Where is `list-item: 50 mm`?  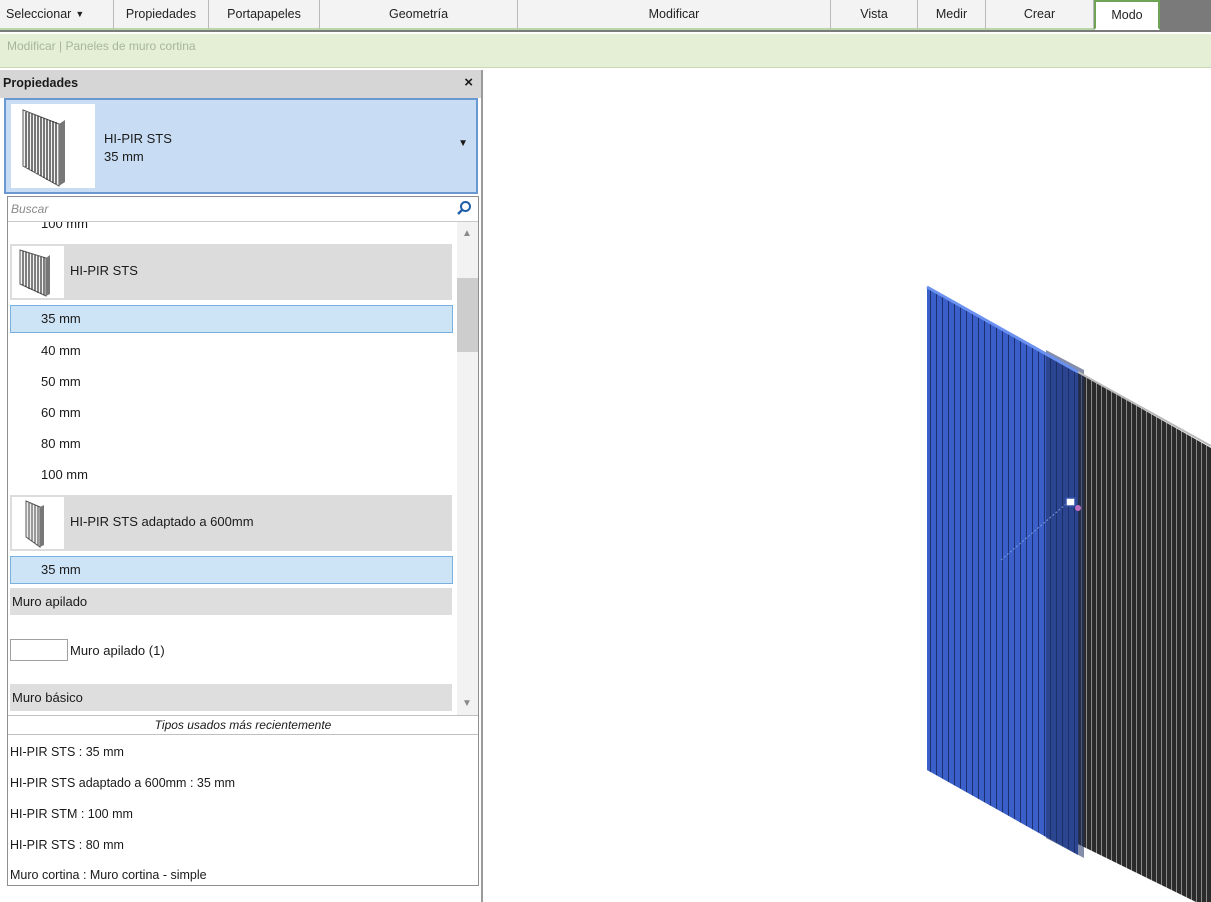
list-item: 50 mm is located at coordinates (61, 381).